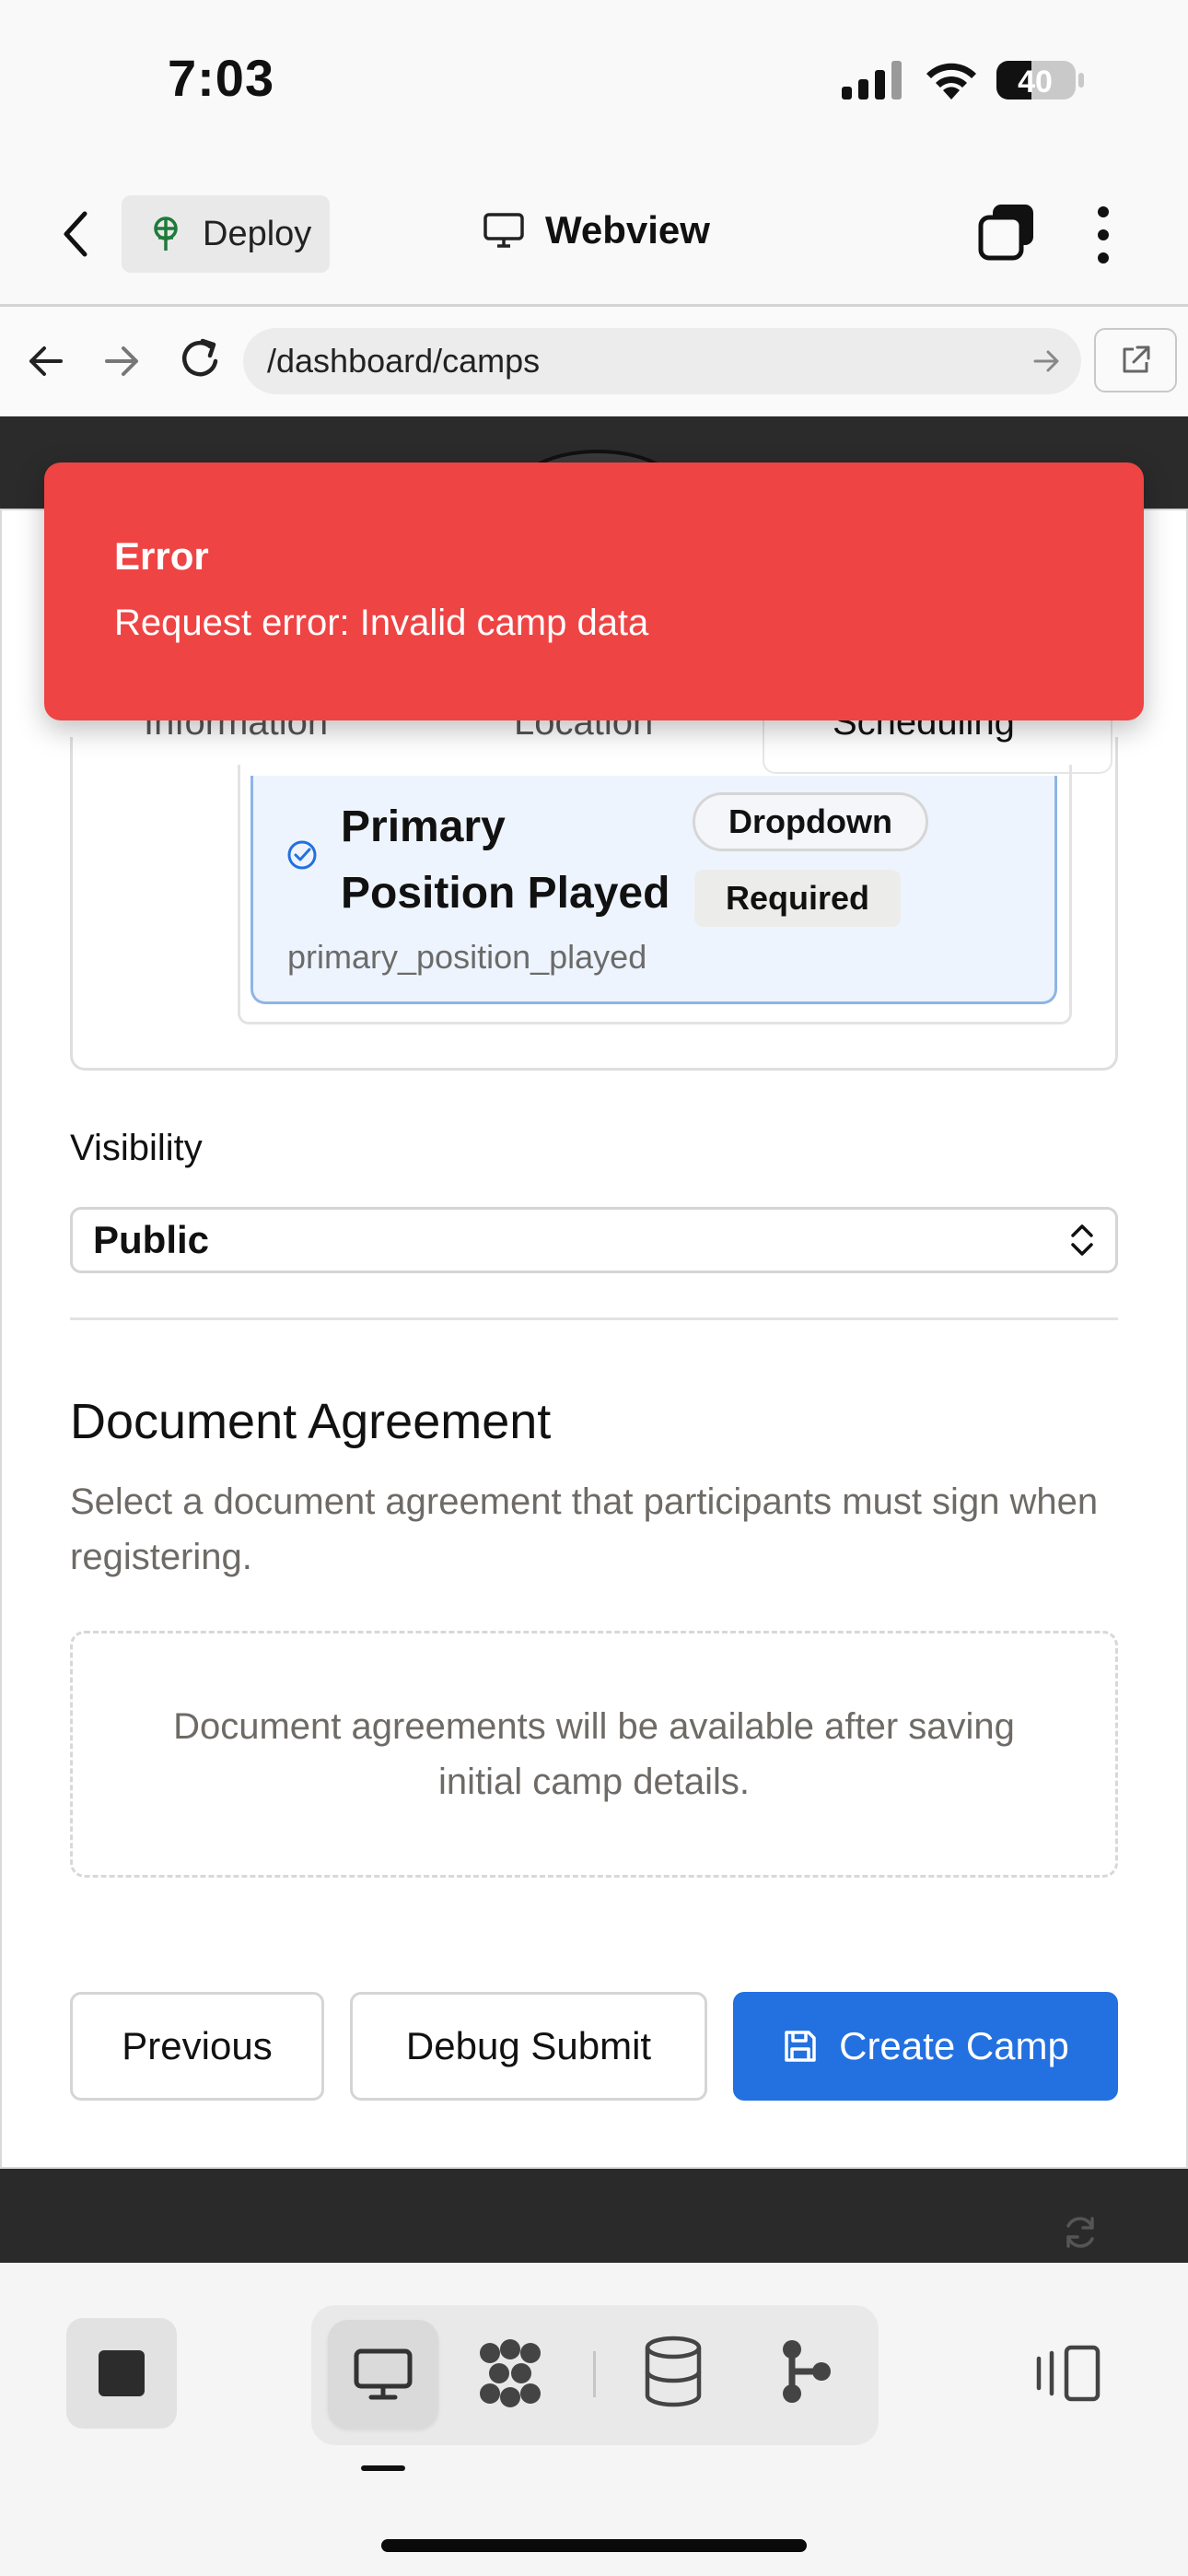 The image size is (1188, 2576). What do you see at coordinates (662, 361) in the screenshot?
I see `url-input: /dashboard/camps` at bounding box center [662, 361].